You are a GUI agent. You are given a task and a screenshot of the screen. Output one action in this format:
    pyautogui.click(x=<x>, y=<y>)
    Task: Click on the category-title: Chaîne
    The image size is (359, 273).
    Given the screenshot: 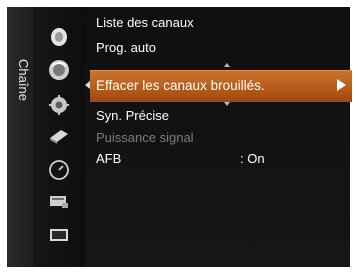 What is the action you would take?
    pyautogui.click(x=23, y=80)
    